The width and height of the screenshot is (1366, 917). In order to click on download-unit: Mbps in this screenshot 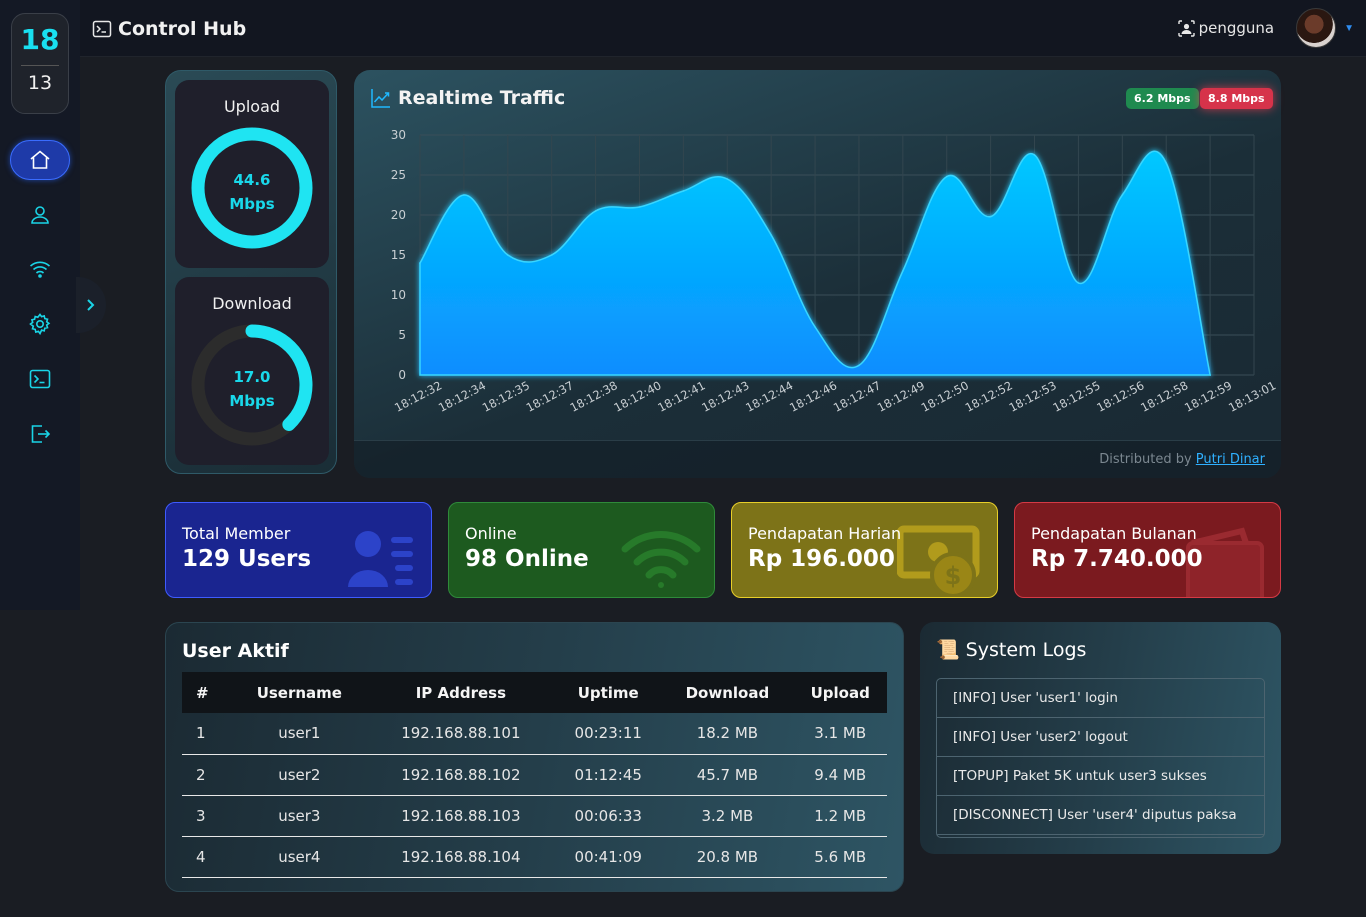, I will do `click(252, 401)`.